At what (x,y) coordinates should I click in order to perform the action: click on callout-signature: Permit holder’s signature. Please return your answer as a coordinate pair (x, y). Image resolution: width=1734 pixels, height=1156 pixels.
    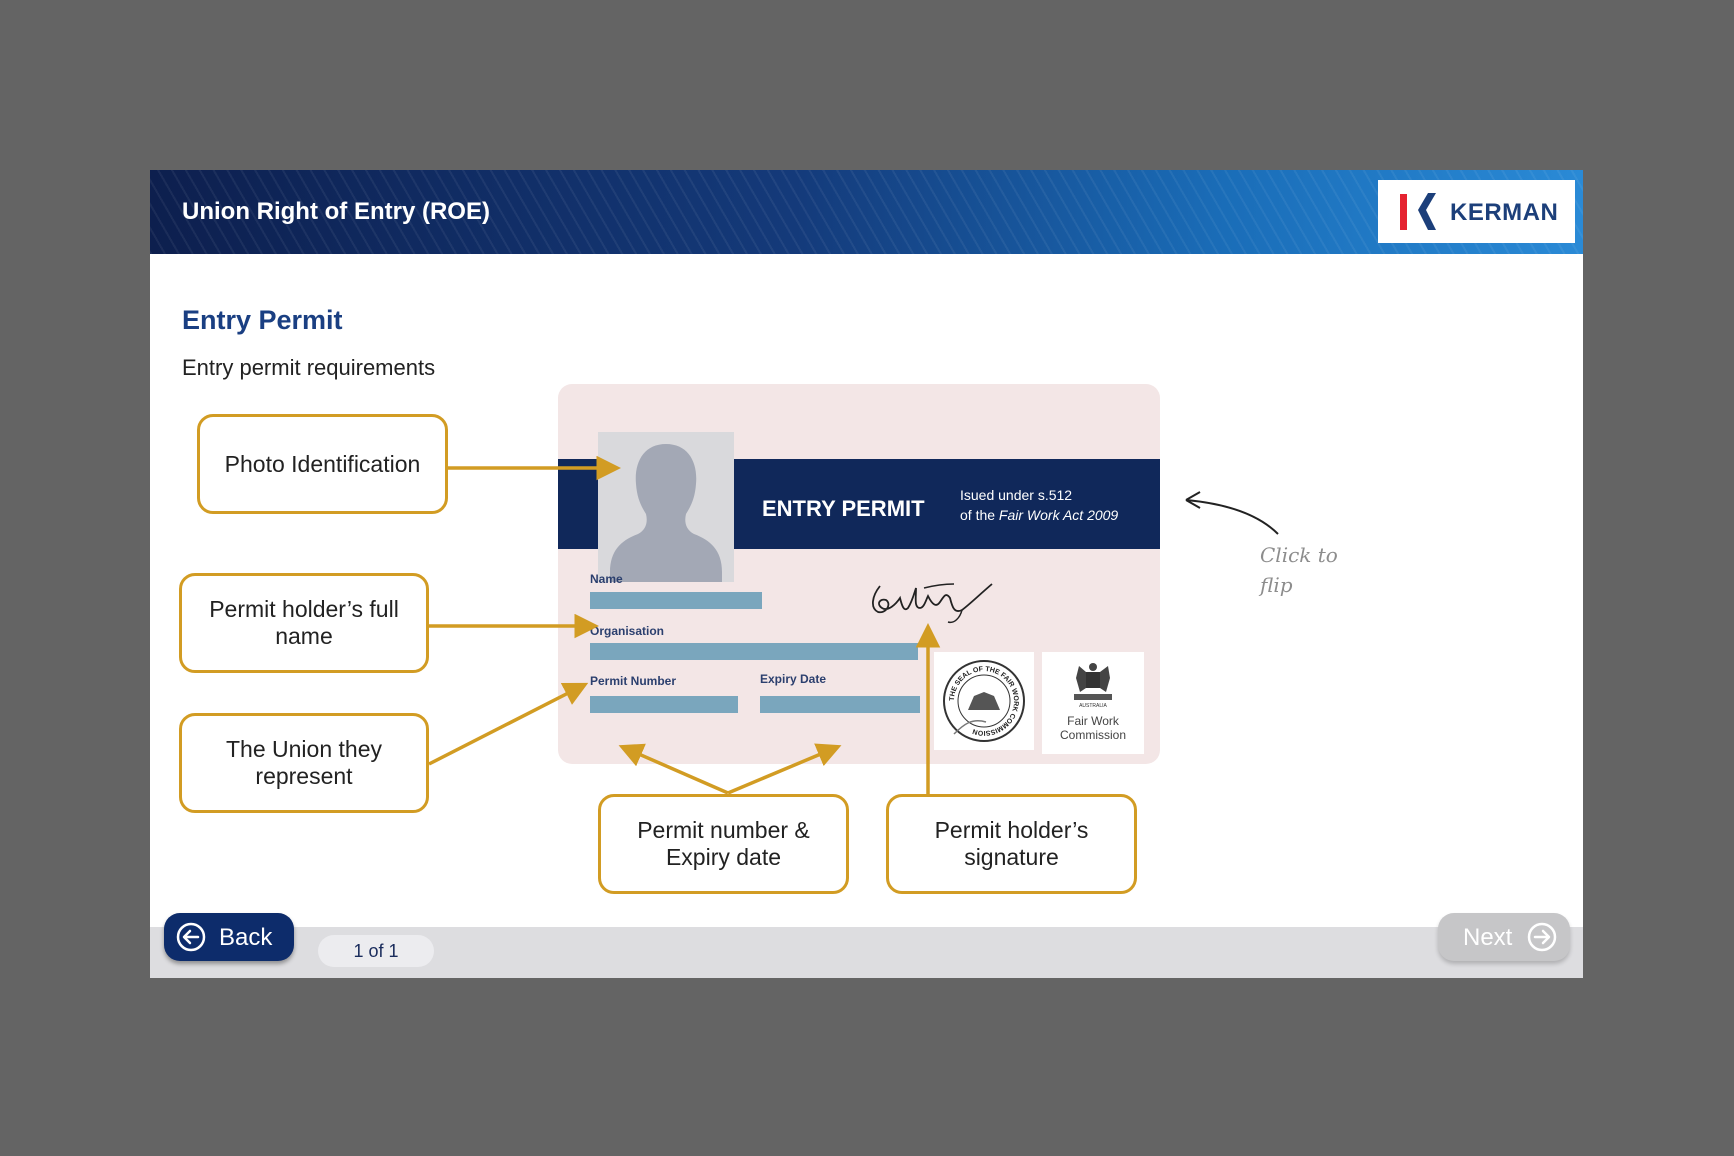
    Looking at the image, I should click on (1011, 844).